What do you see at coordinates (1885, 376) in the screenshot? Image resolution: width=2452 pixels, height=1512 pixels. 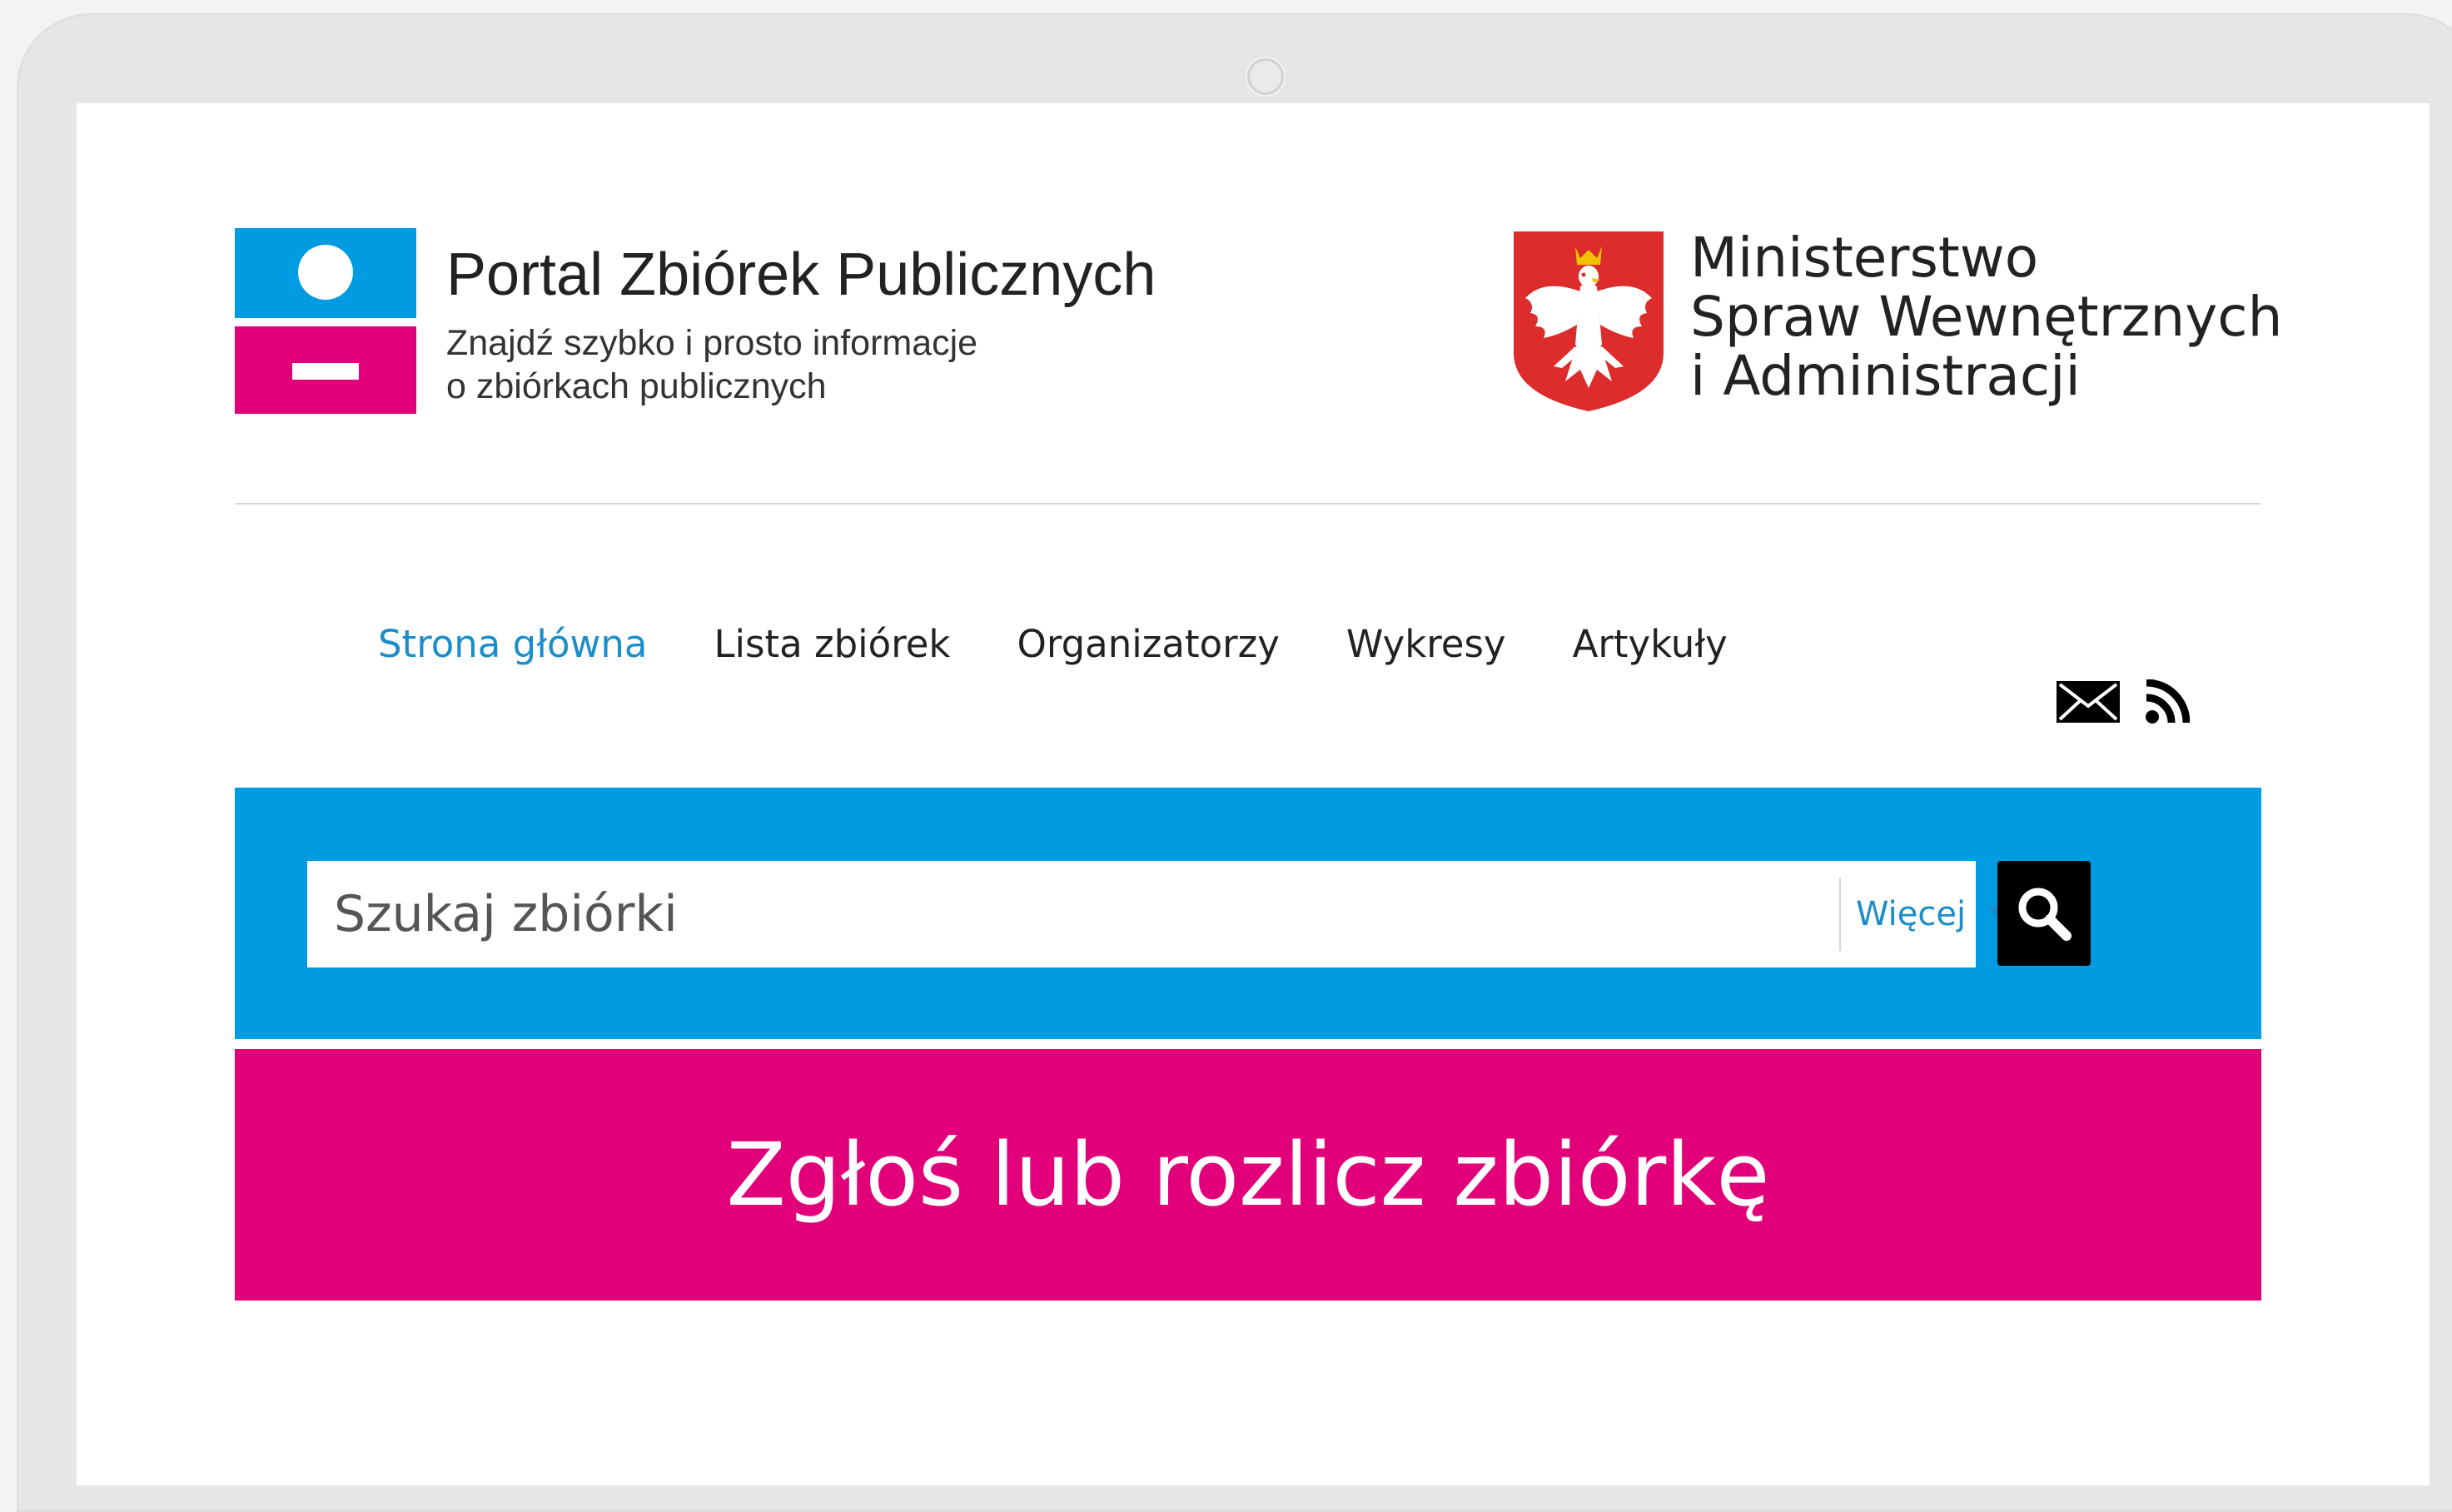 I see `ministry-line3: i Administracji` at bounding box center [1885, 376].